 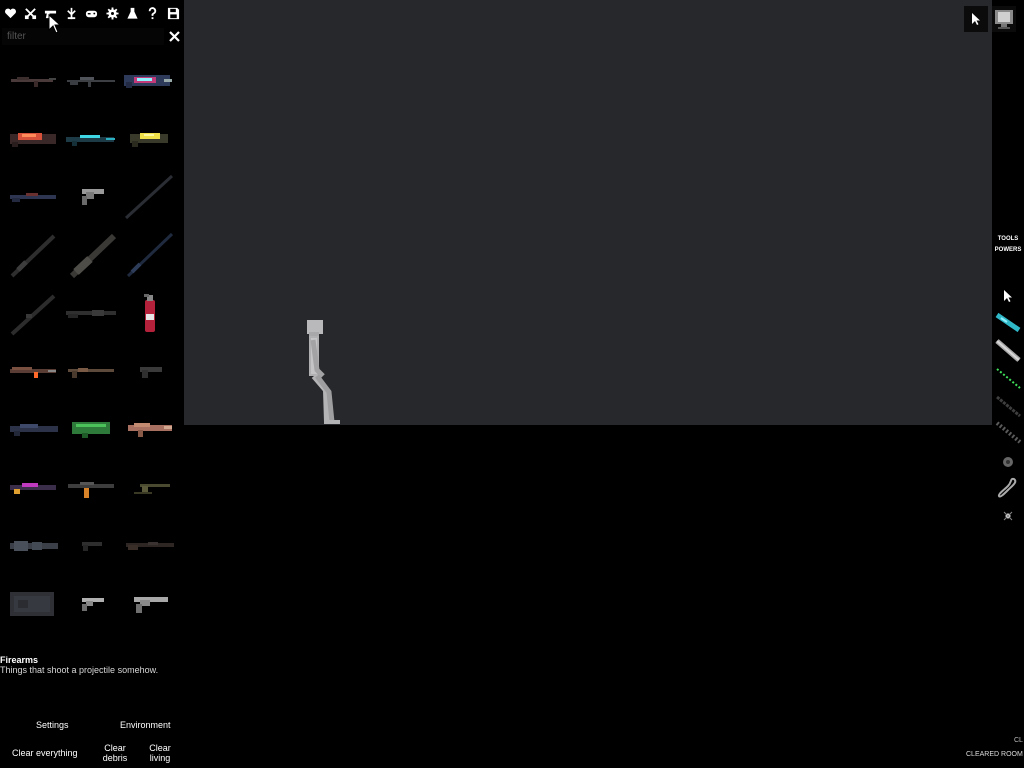 I want to click on item-smg, so click(x=91, y=486).